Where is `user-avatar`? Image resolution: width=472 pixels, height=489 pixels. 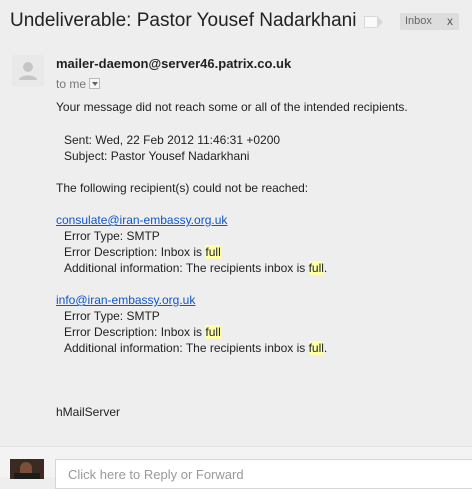
user-avatar is located at coordinates (27, 469).